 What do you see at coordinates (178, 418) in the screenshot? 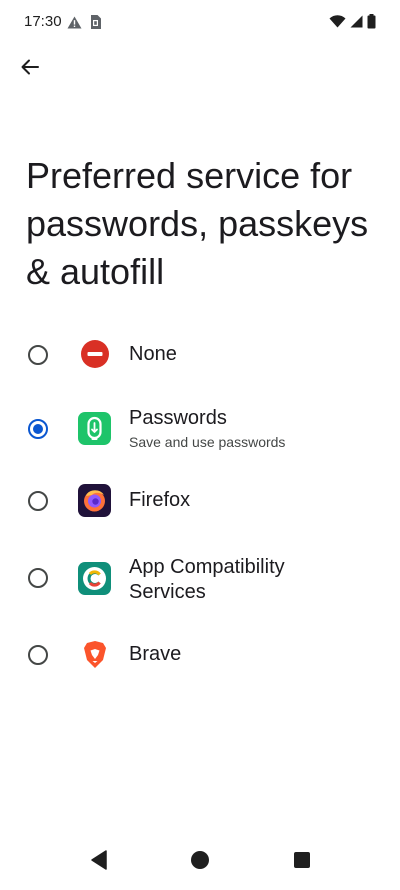
I see `option-label: Passwords` at bounding box center [178, 418].